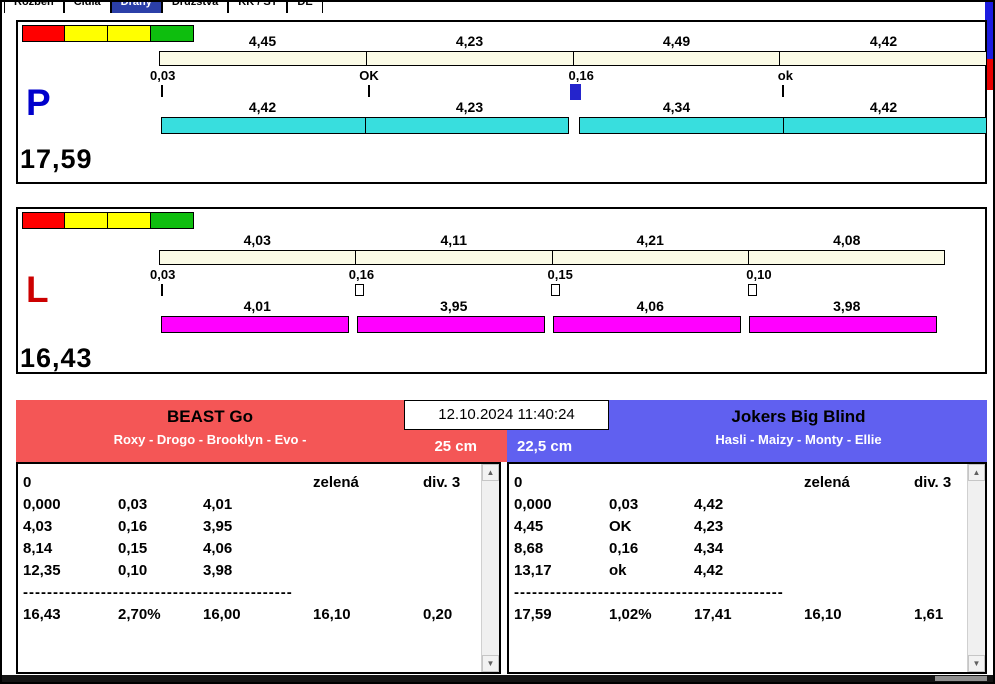 This screenshot has height=684, width=995. What do you see at coordinates (34, 7) in the screenshot?
I see `tab-rozbeh: Rozbeh` at bounding box center [34, 7].